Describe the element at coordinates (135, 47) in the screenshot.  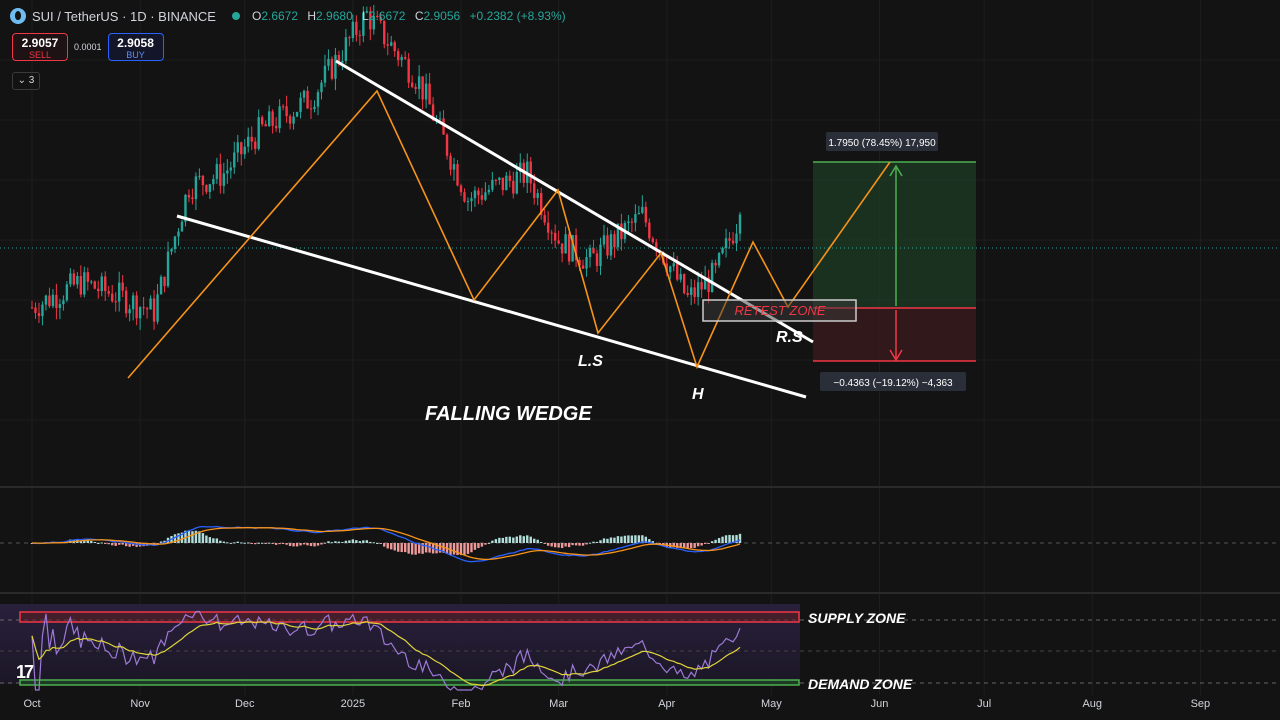
I see `buy-button: 2.9058 BUY` at that location.